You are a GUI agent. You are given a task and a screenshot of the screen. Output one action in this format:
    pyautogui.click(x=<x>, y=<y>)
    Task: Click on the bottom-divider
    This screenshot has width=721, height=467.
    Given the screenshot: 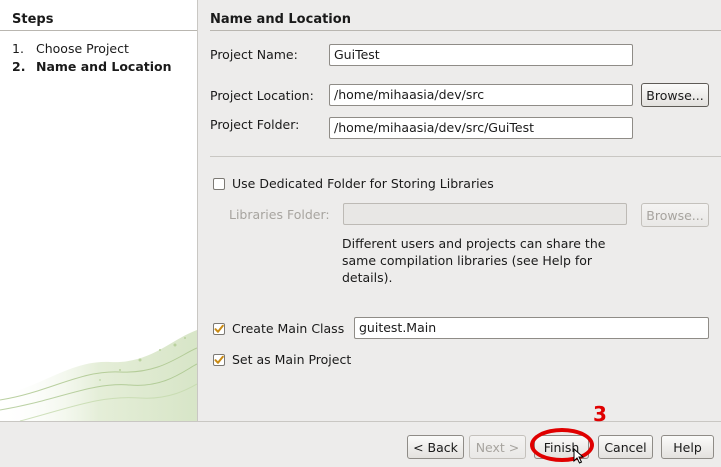 What is the action you would take?
    pyautogui.click(x=360, y=421)
    